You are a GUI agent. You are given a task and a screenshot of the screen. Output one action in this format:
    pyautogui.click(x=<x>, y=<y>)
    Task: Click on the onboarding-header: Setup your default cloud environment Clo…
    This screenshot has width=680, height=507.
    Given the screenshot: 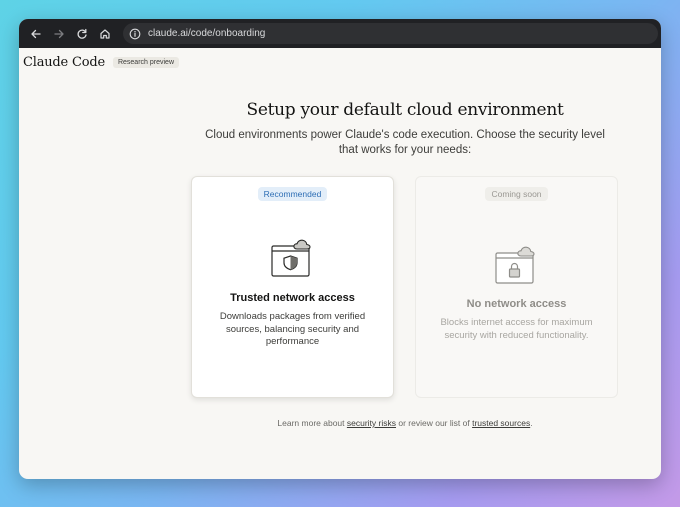 What is the action you would take?
    pyautogui.click(x=405, y=129)
    